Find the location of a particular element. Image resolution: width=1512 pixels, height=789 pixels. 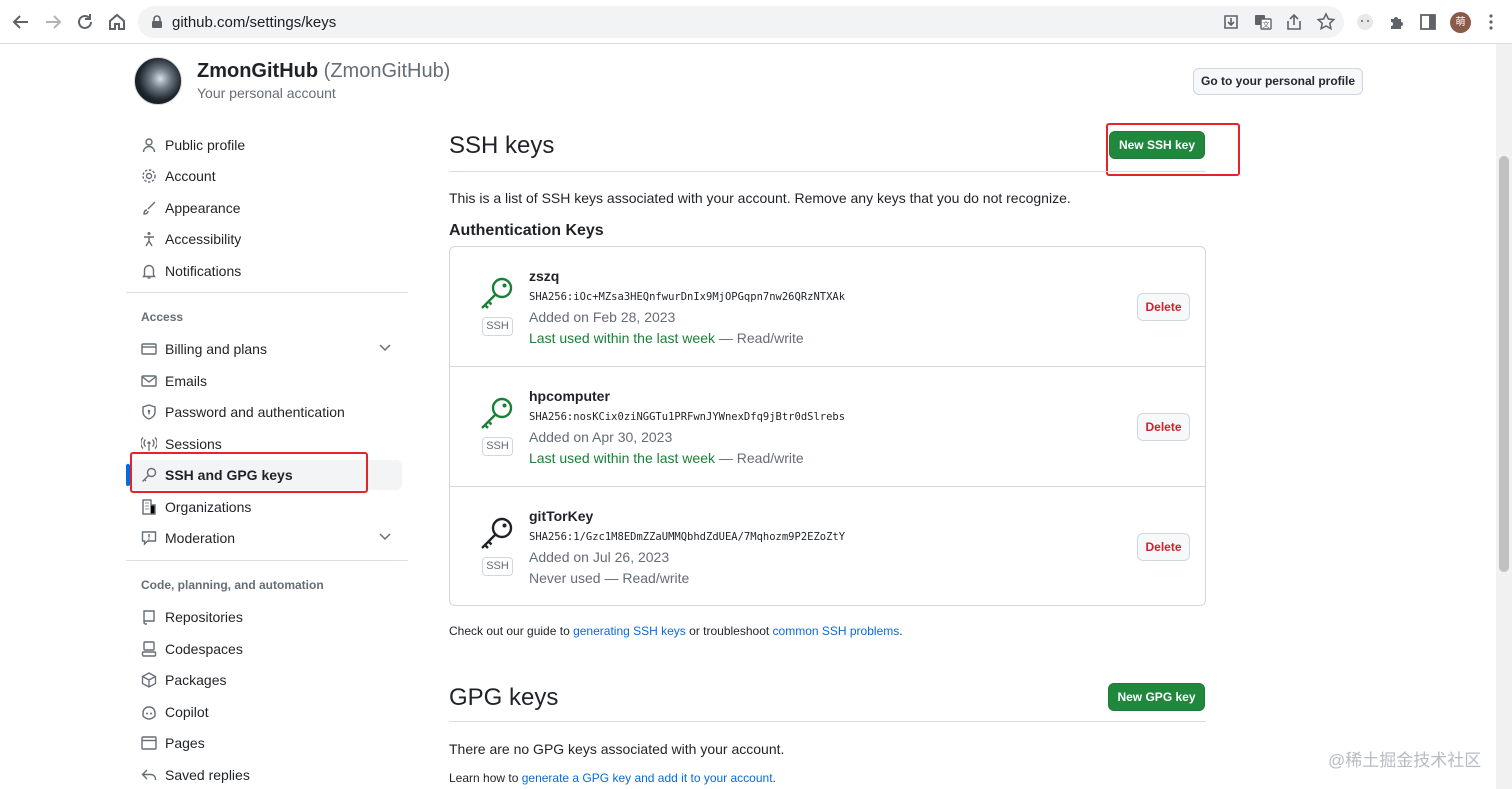

sidebar-item-label: Packages is located at coordinates (196, 680).